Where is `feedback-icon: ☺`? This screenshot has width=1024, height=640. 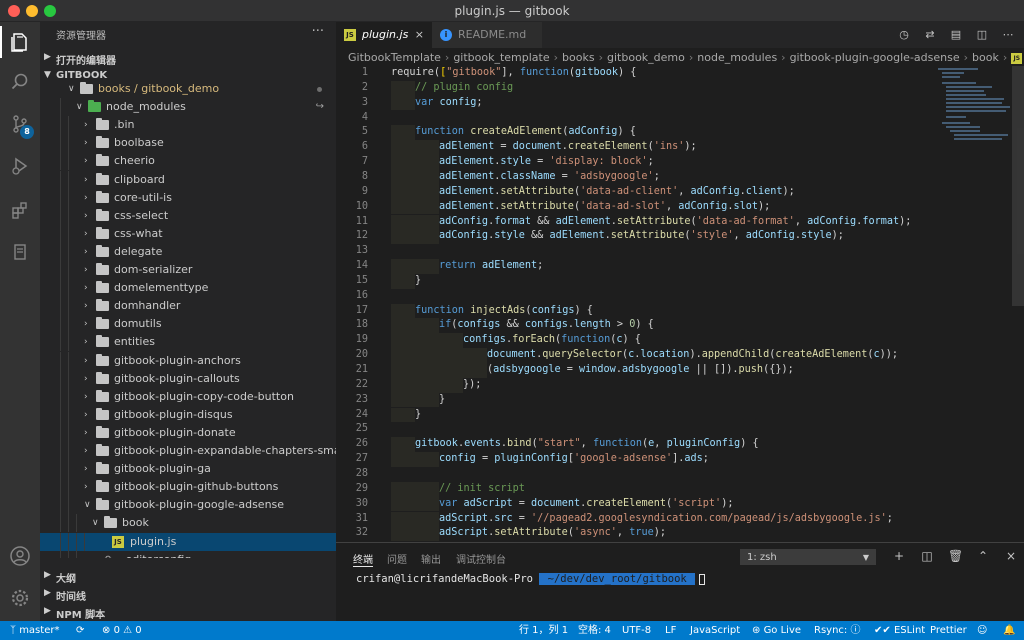 feedback-icon: ☺ is located at coordinates (982, 630).